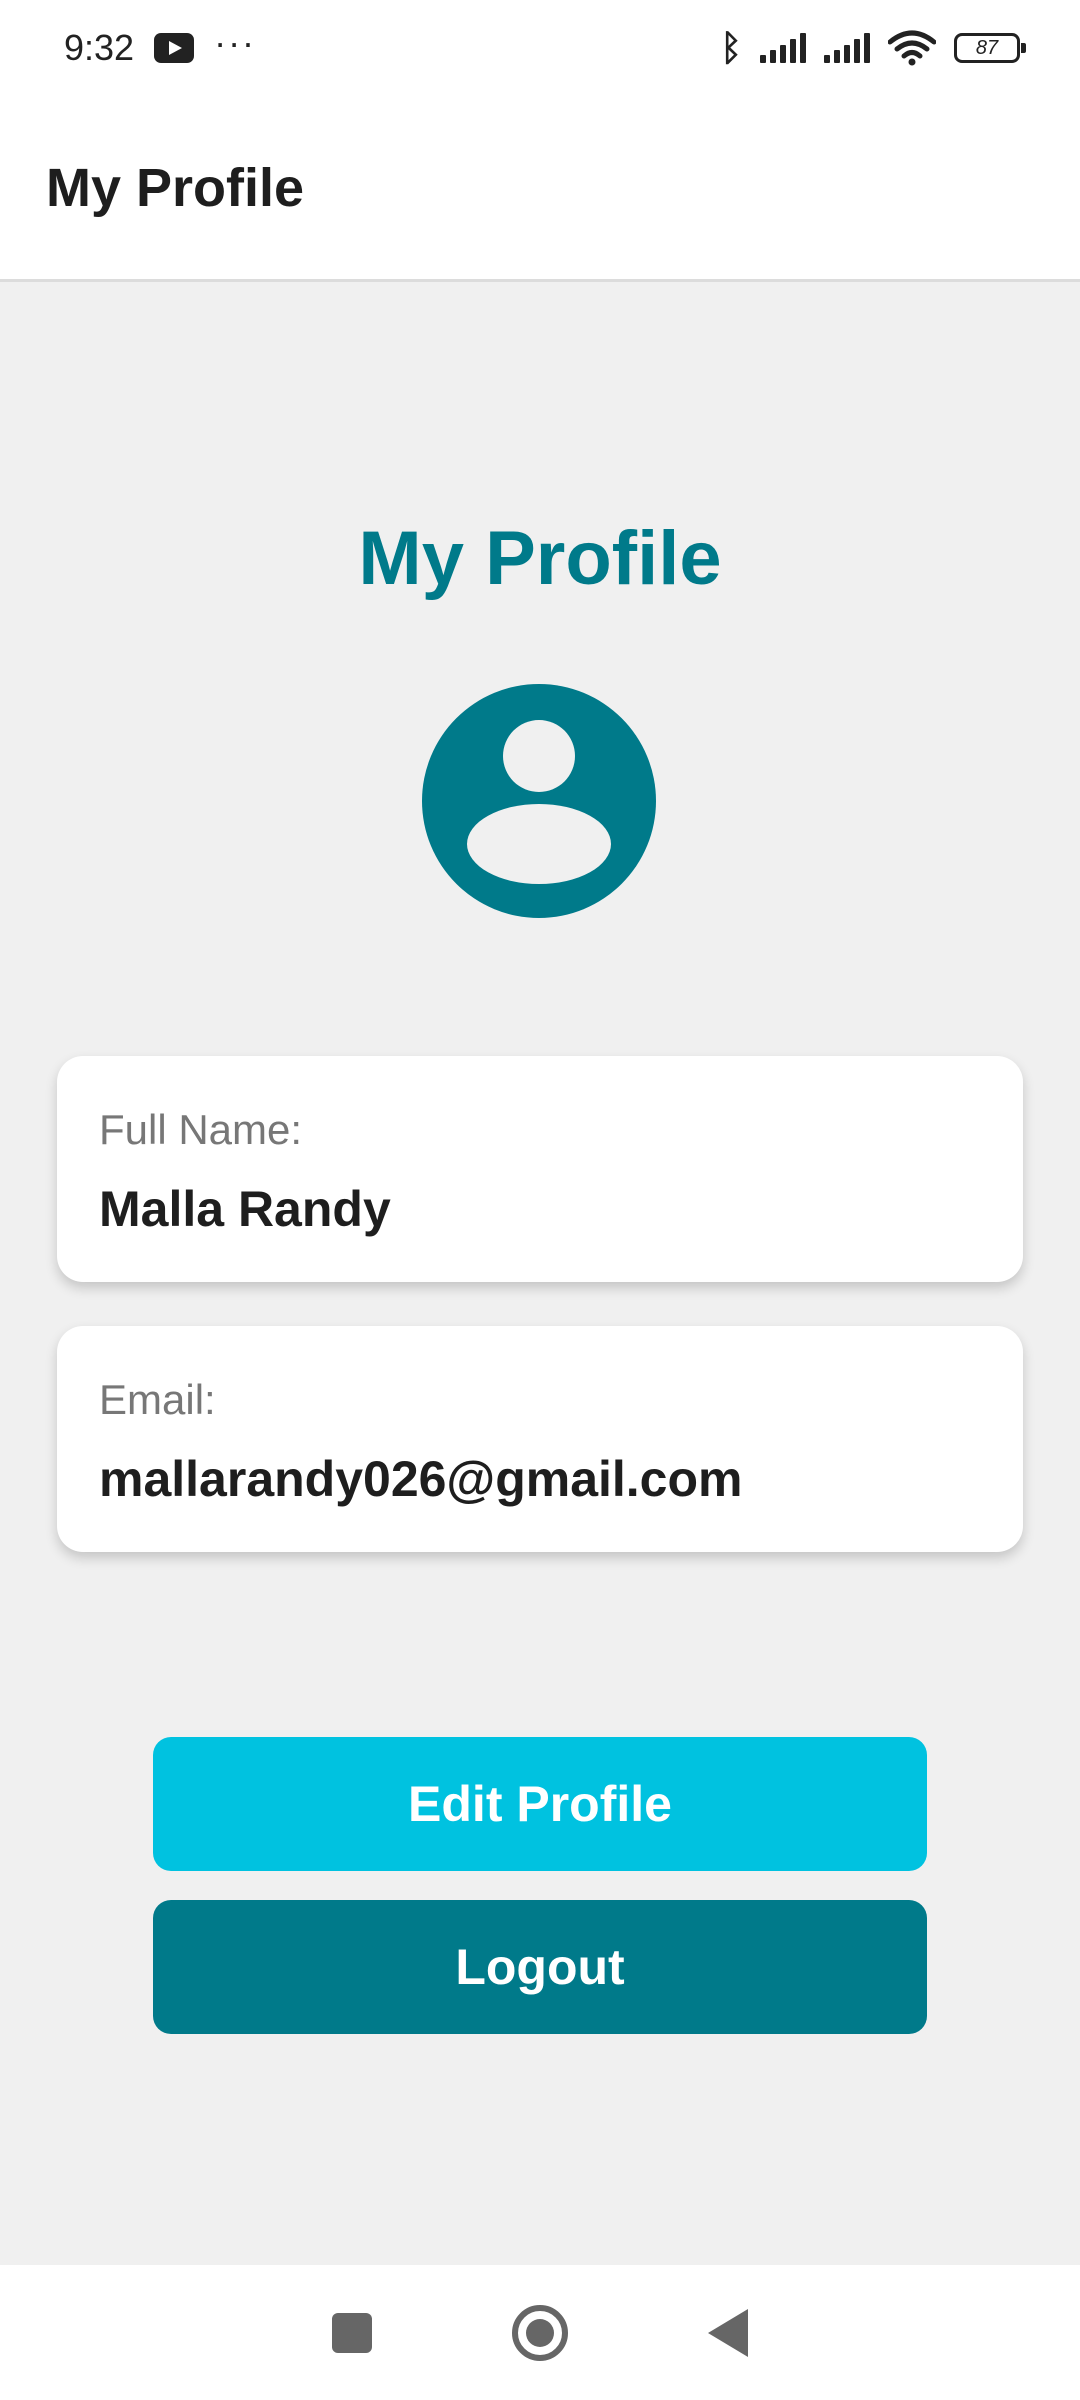  I want to click on email-label: Email:, so click(157, 1399).